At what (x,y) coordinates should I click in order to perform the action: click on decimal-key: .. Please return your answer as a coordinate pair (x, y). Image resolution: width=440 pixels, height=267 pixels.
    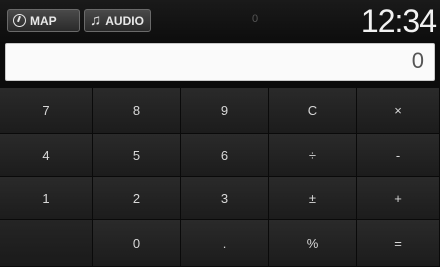
    Looking at the image, I should click on (225, 243).